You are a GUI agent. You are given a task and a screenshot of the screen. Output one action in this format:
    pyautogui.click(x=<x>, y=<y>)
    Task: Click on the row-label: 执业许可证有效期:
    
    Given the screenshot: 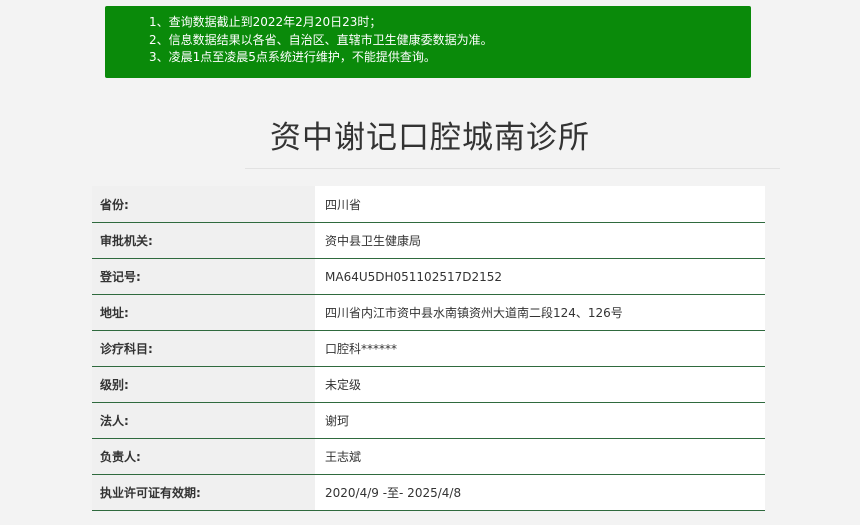 What is the action you would take?
    pyautogui.click(x=203, y=492)
    